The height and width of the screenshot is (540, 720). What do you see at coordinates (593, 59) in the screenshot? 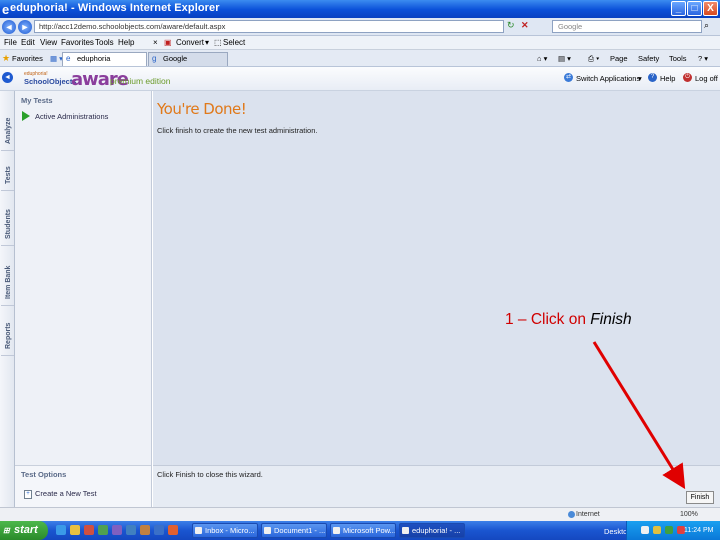
I see `print-icon: ⎙ ▾` at bounding box center [593, 59].